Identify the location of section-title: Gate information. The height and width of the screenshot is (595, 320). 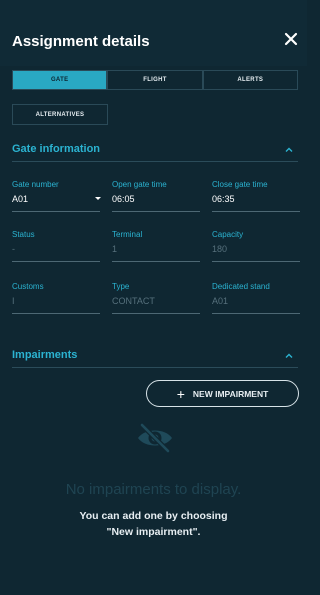
(56, 149).